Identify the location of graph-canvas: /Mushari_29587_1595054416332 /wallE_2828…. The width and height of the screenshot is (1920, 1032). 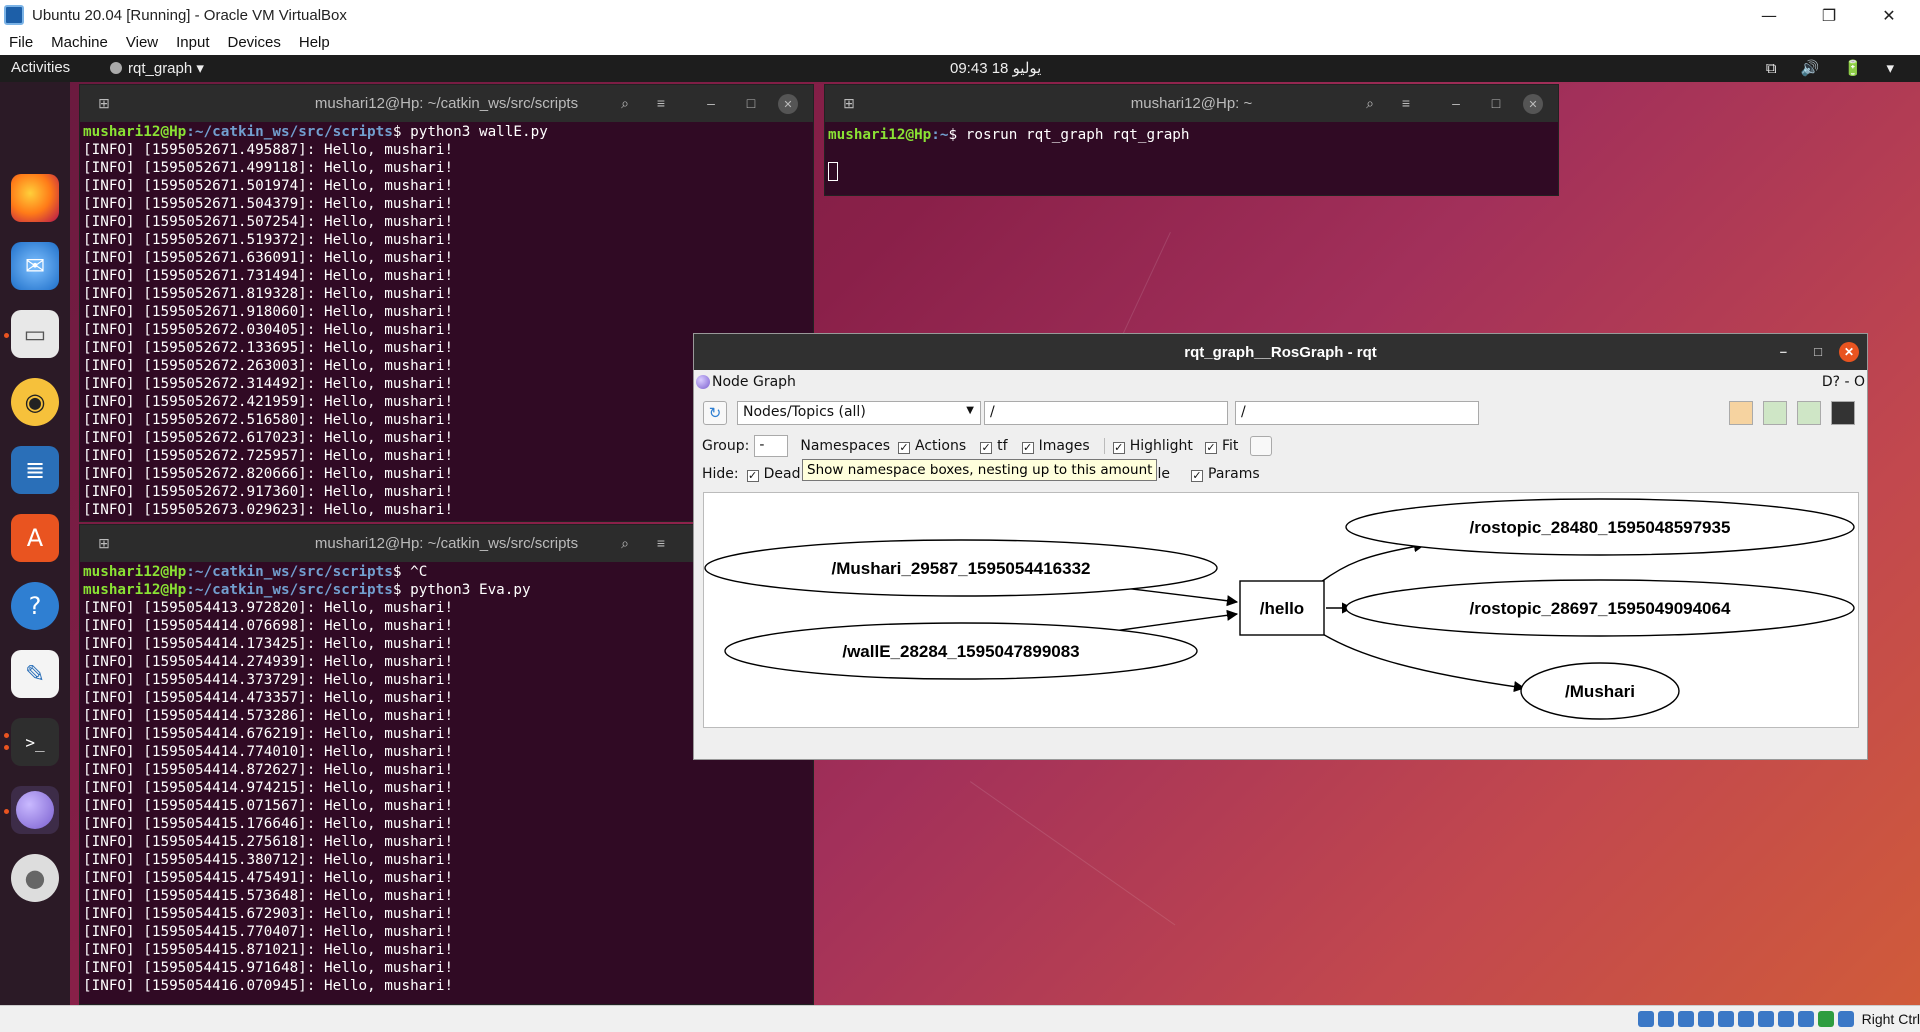
(1281, 610).